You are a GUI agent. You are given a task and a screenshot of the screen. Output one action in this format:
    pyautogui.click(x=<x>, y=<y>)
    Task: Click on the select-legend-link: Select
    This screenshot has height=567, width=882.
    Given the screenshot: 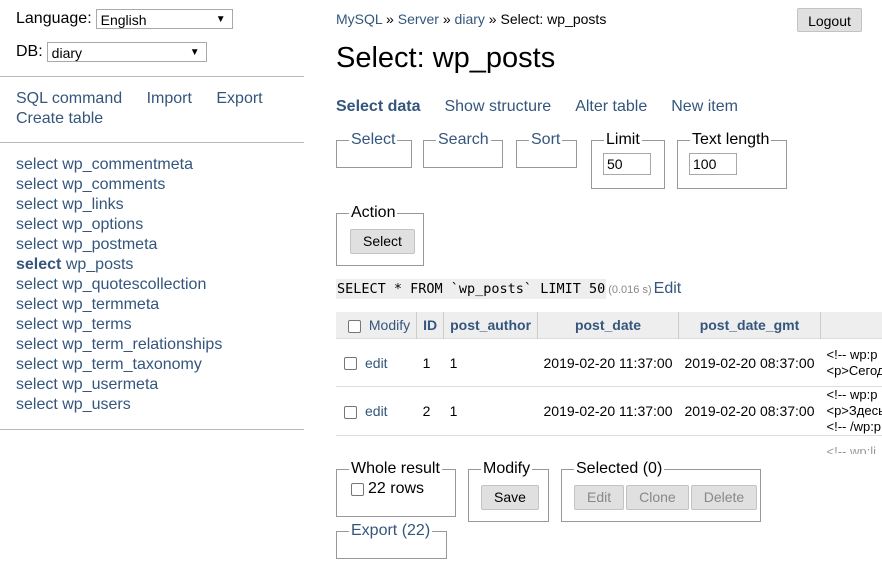 What is the action you would take?
    pyautogui.click(x=373, y=140)
    